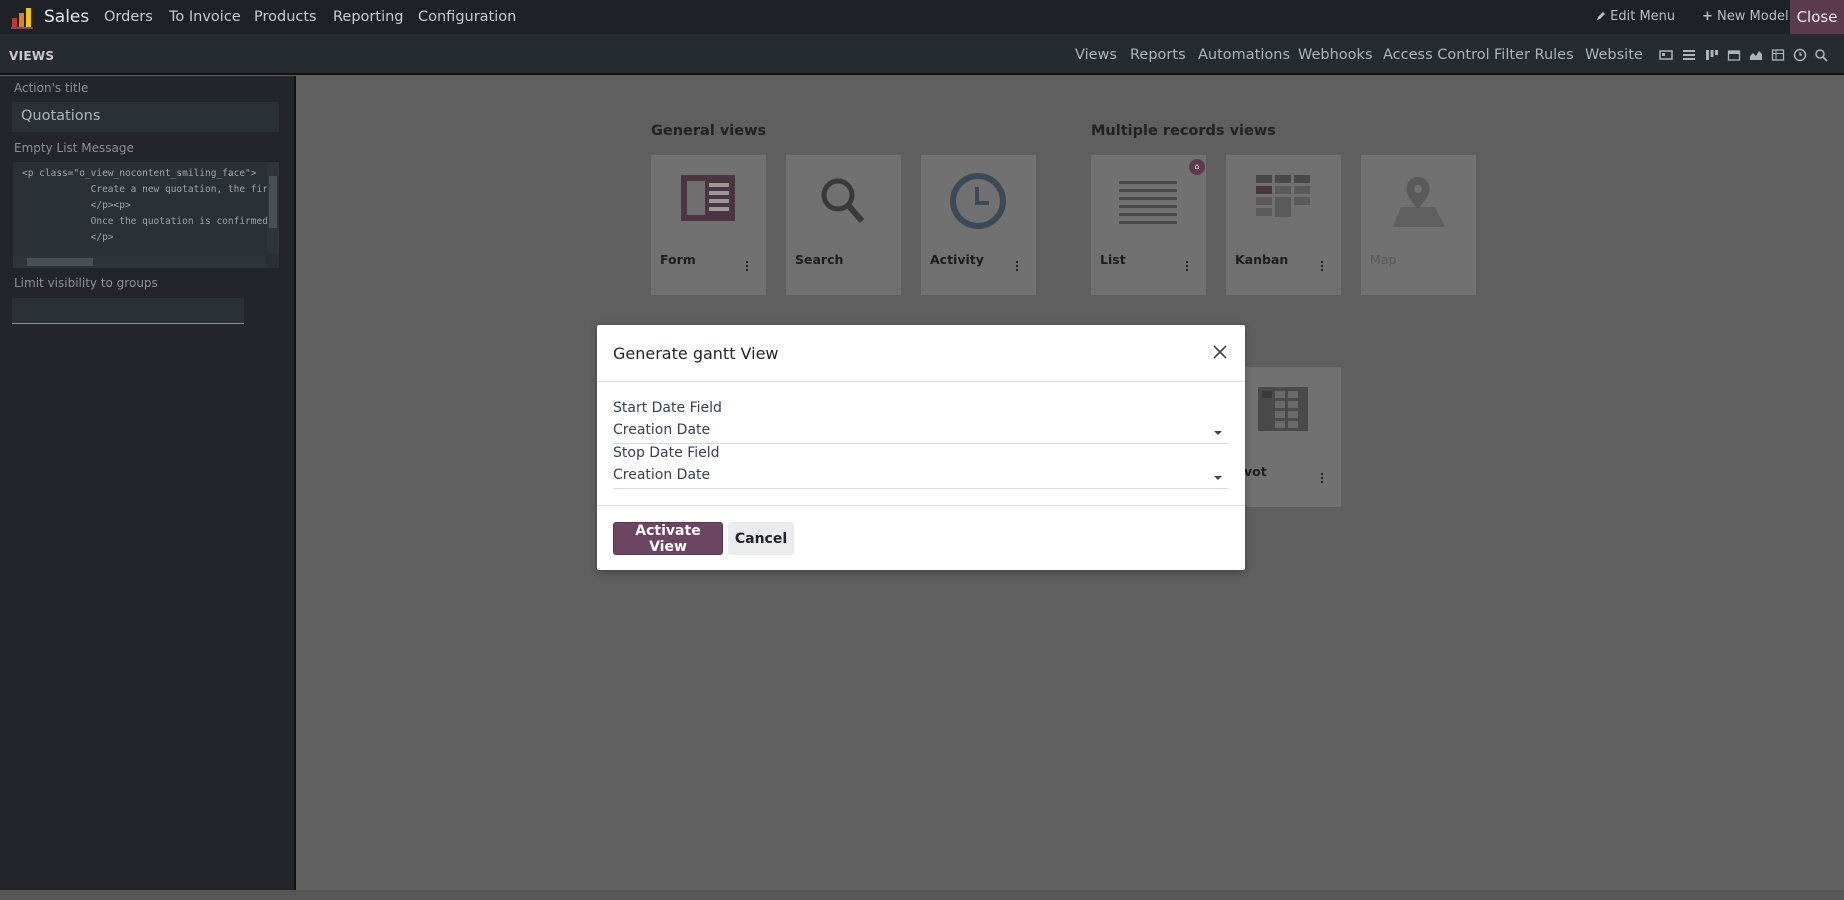  I want to click on menu-products: Products, so click(285, 17).